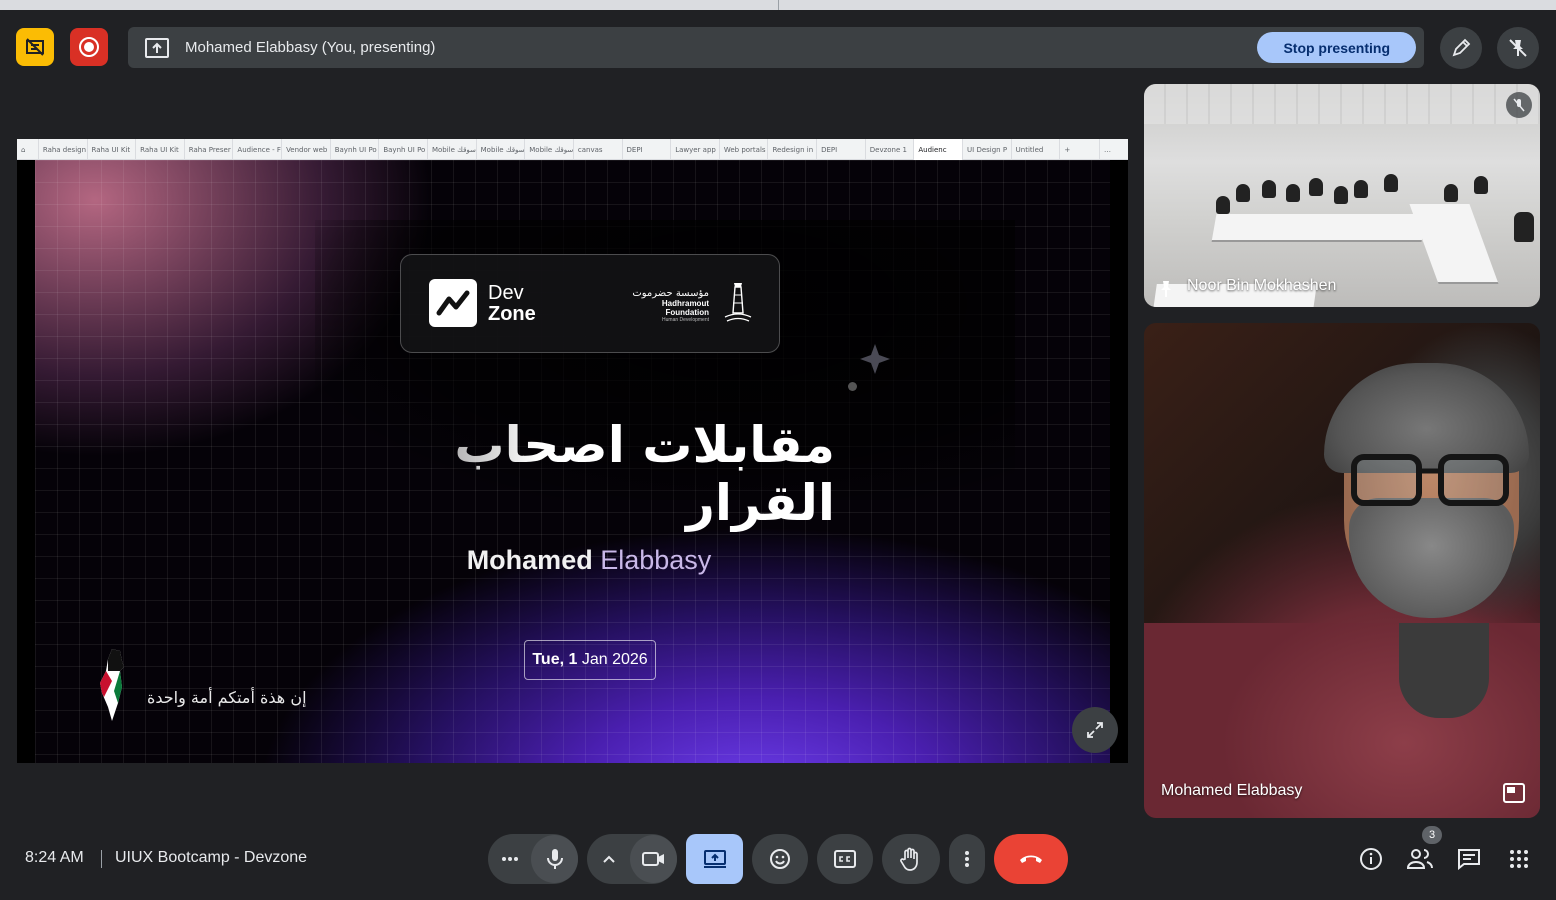  Describe the element at coordinates (852, 386) in the screenshot. I see `decor-dot` at that location.